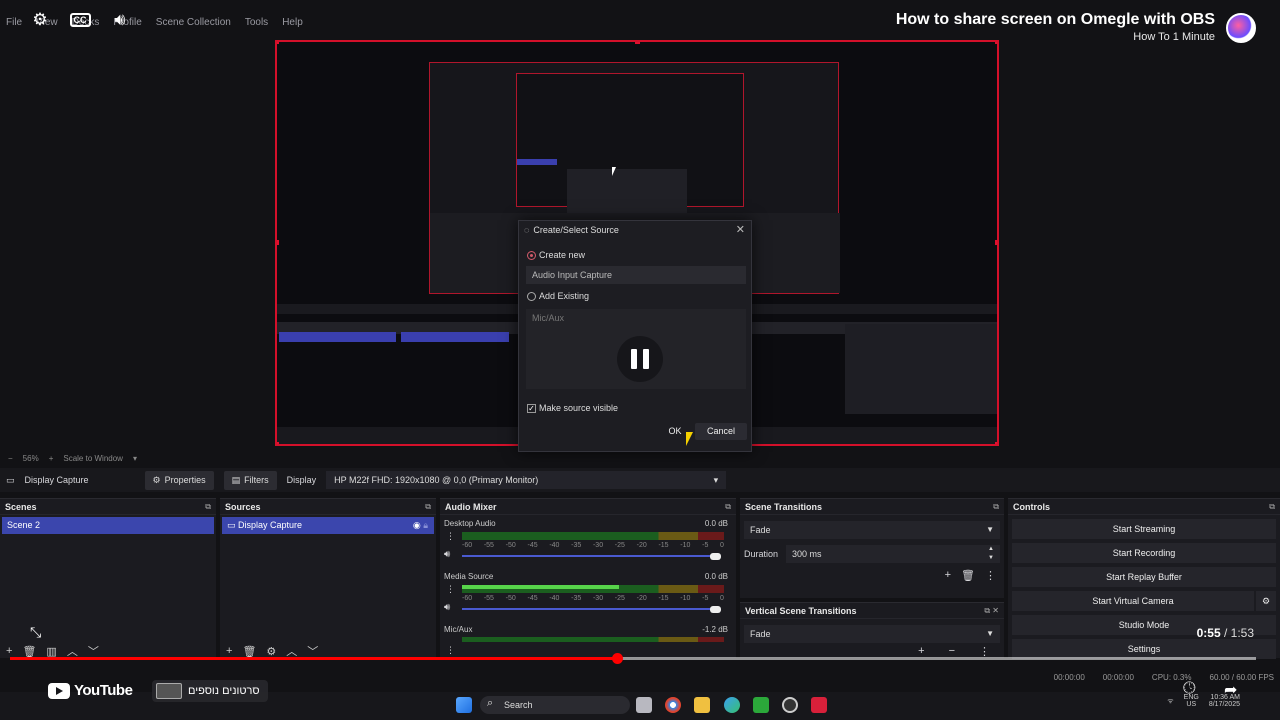 This screenshot has width=1280, height=720. What do you see at coordinates (593, 639) in the screenshot?
I see `level-meter` at bounding box center [593, 639].